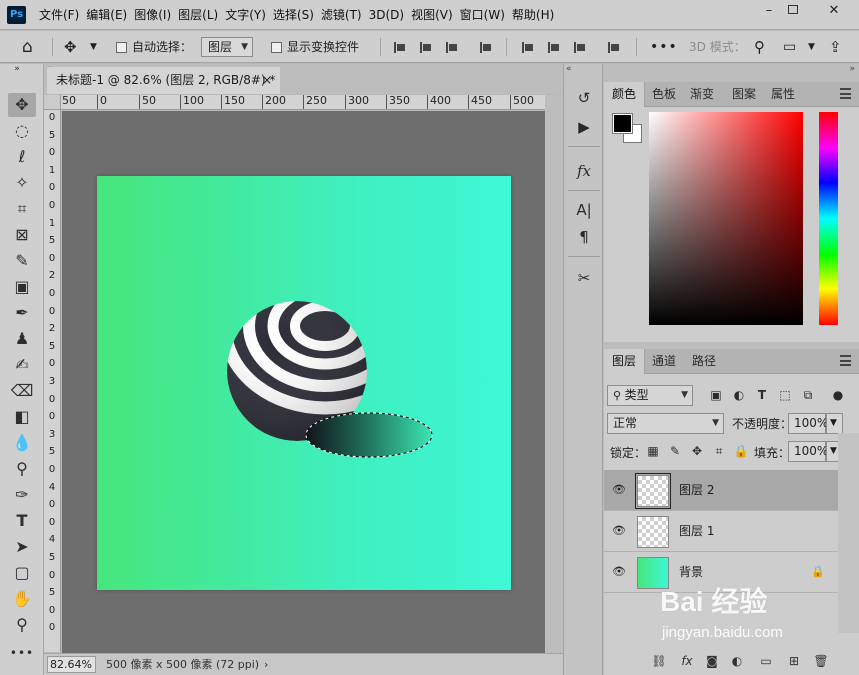 This screenshot has width=859, height=675. What do you see at coordinates (584, 237) in the screenshot?
I see `paragraph-icon: ¶` at bounding box center [584, 237].